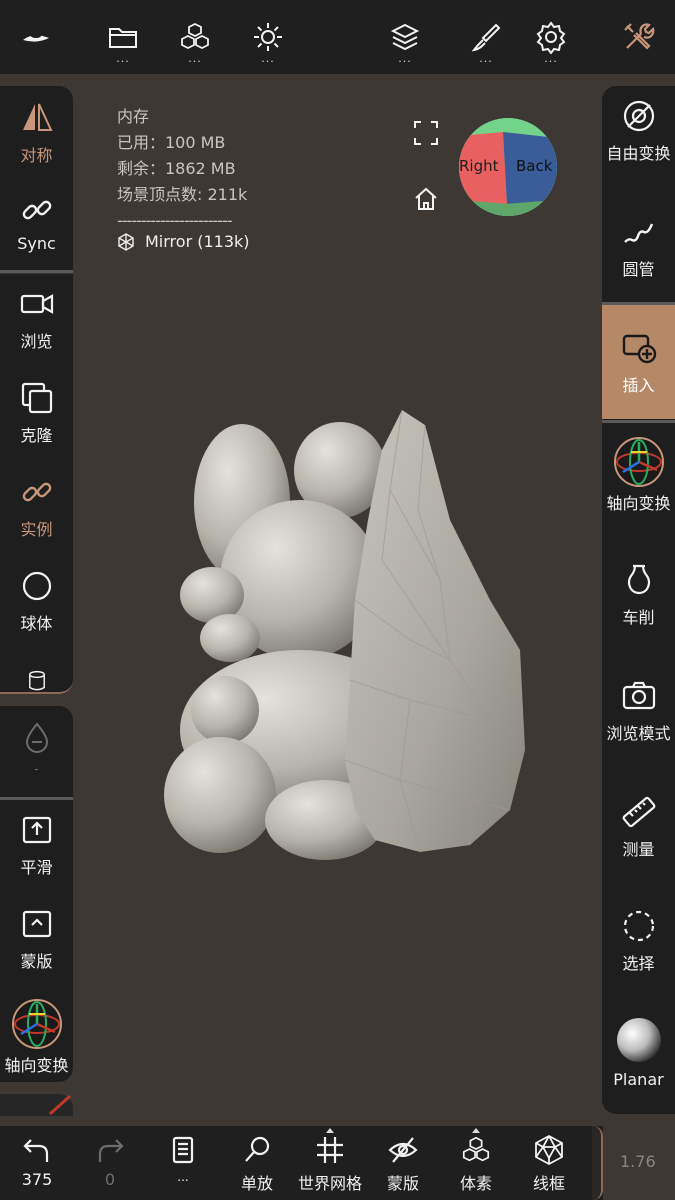 The width and height of the screenshot is (675, 1200). I want to click on gizmo-label-left: 轴向变换, so click(36, 1065).